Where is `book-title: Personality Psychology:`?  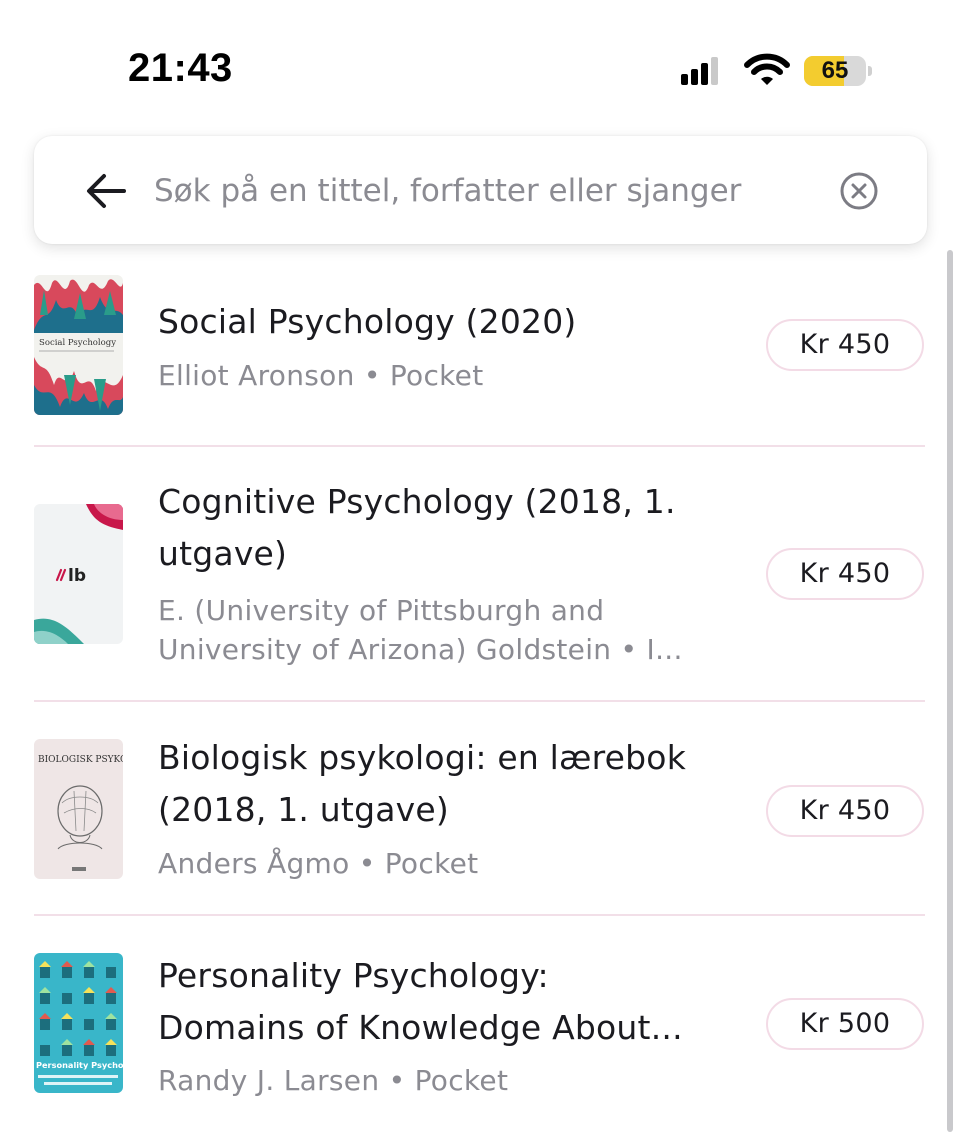
book-title: Personality Psychology: is located at coordinates (353, 975).